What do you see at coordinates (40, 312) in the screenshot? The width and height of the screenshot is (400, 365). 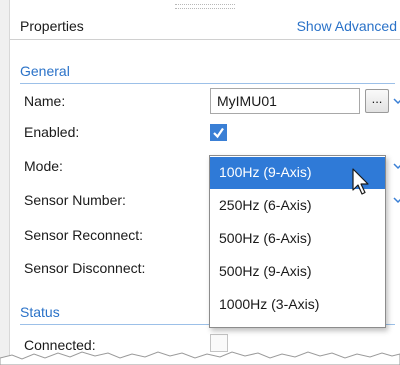 I see `section-status-label: Status` at bounding box center [40, 312].